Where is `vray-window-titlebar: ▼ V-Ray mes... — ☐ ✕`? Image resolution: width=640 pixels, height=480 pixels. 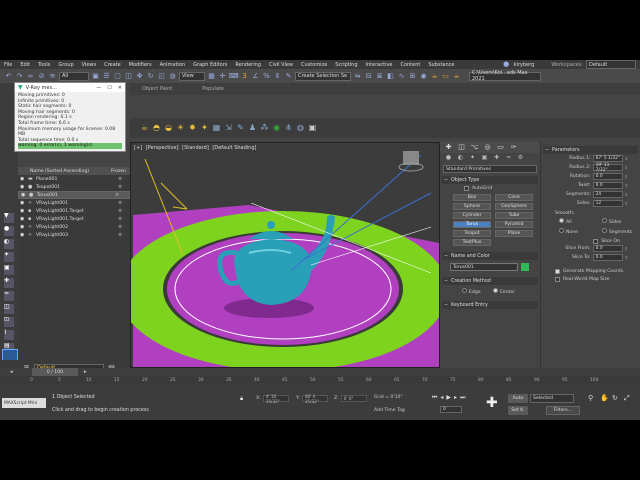
vray-window-titlebar: ▼ V-Ray mes... — ☐ ✕ is located at coordinates (70, 87).